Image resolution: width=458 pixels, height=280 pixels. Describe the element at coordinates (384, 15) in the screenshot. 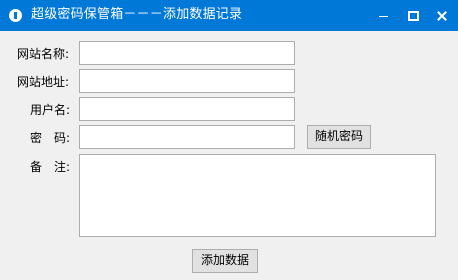

I see `minimize-button` at that location.